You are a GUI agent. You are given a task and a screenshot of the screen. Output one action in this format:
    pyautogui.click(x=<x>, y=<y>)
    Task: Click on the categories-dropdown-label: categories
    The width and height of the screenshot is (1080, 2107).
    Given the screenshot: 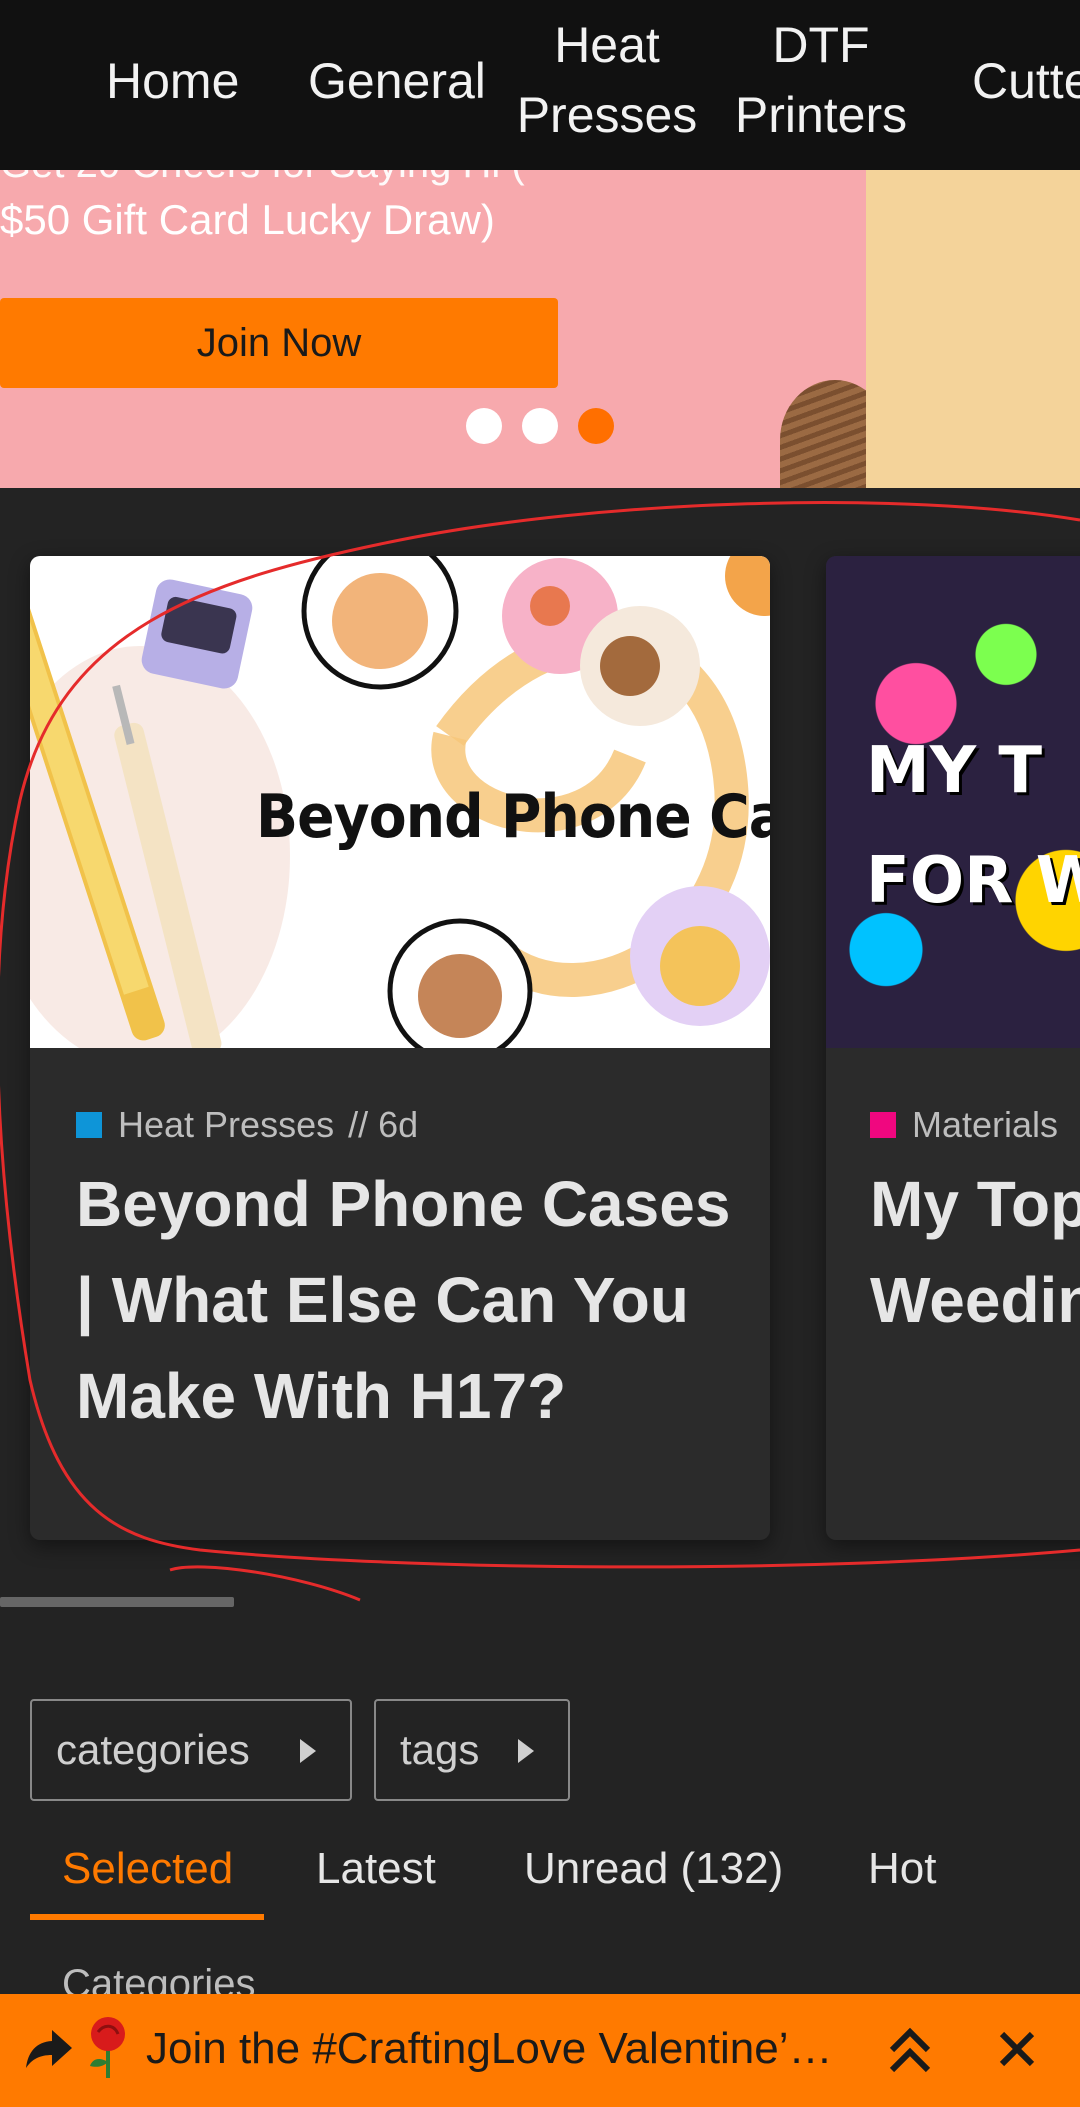 What is the action you would take?
    pyautogui.click(x=153, y=1749)
    